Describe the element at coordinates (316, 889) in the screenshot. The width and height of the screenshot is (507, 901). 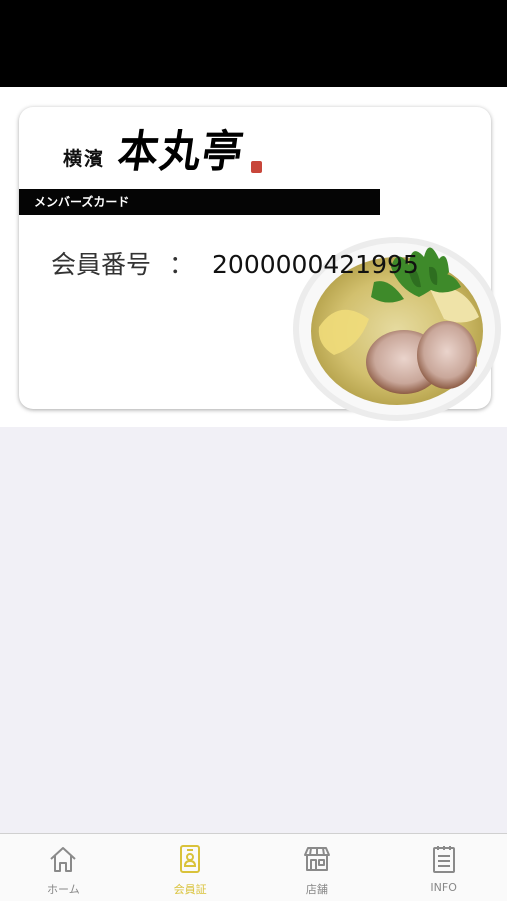
I see `tab-store-label: 店舗` at that location.